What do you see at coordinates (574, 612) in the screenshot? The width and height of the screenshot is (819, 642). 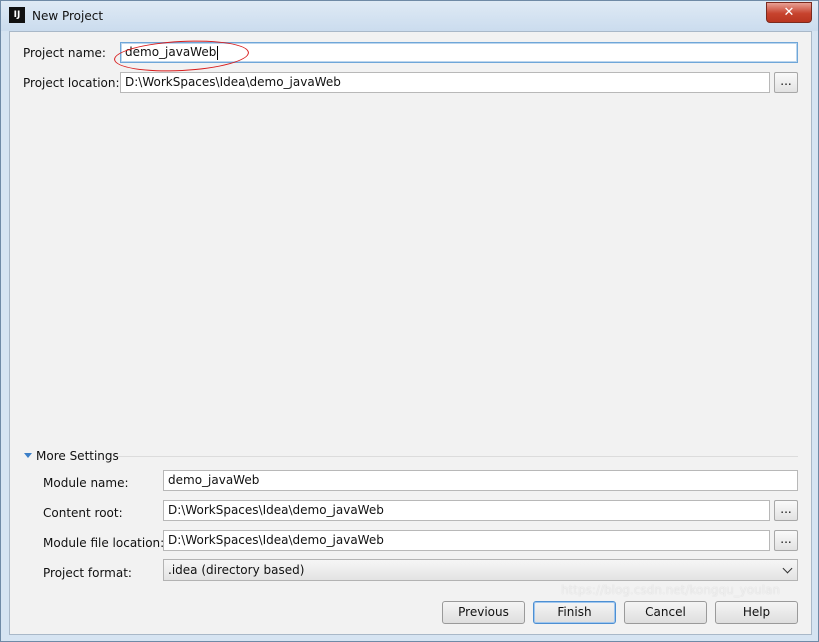 I see `finish-button: Finish` at bounding box center [574, 612].